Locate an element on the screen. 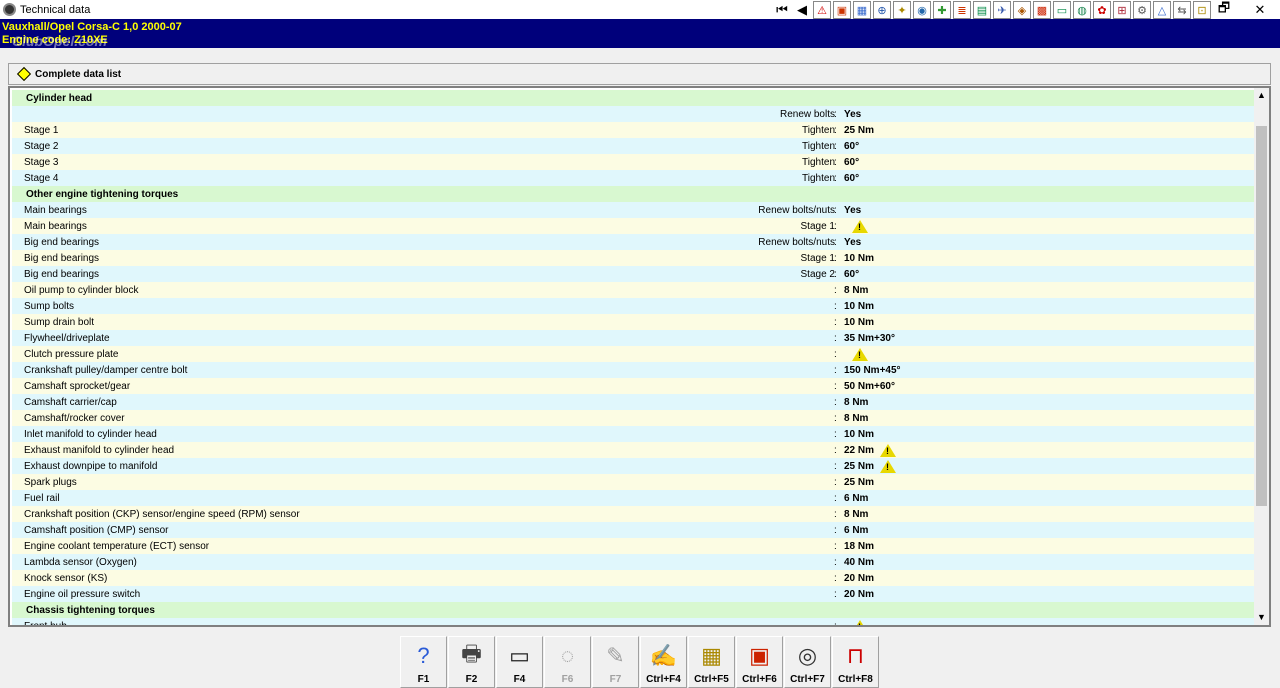 This screenshot has height=688, width=1280. previous-record-button: ◀ is located at coordinates (802, 10).